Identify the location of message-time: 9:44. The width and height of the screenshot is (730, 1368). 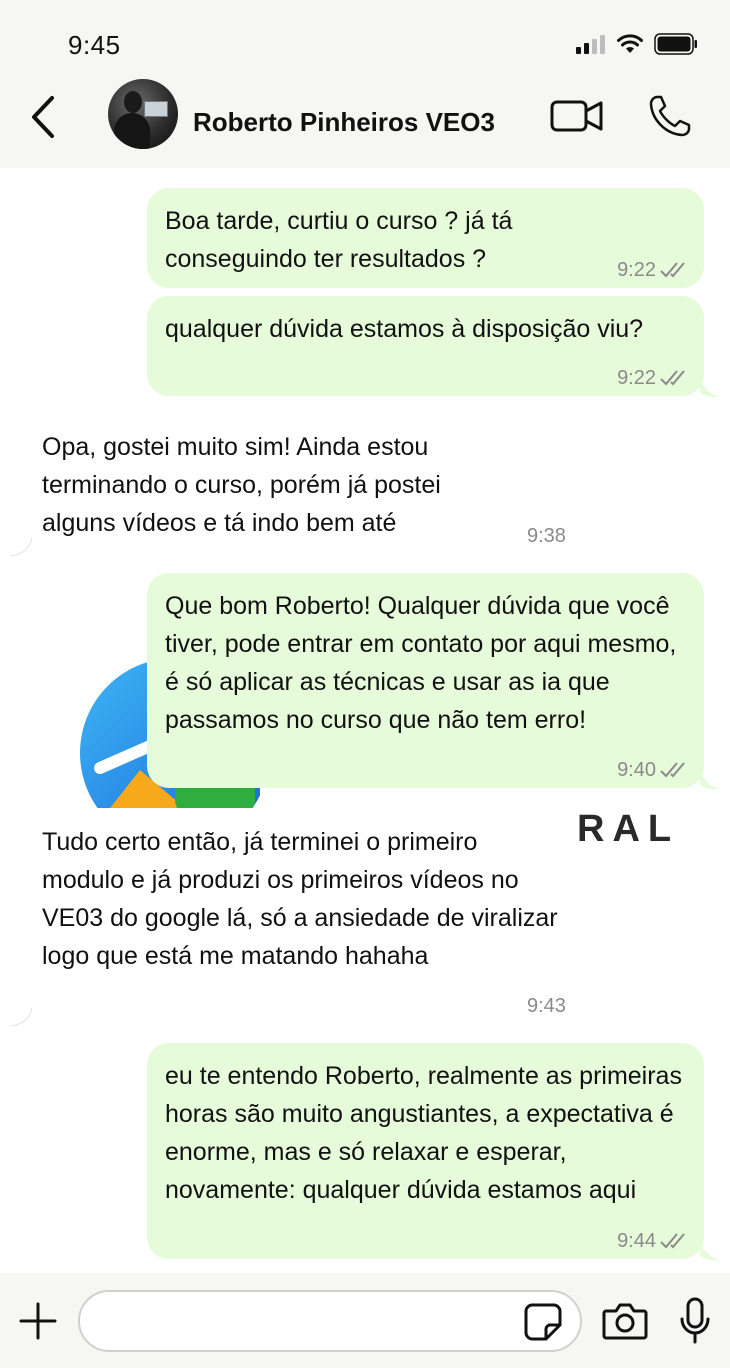
(636, 1241).